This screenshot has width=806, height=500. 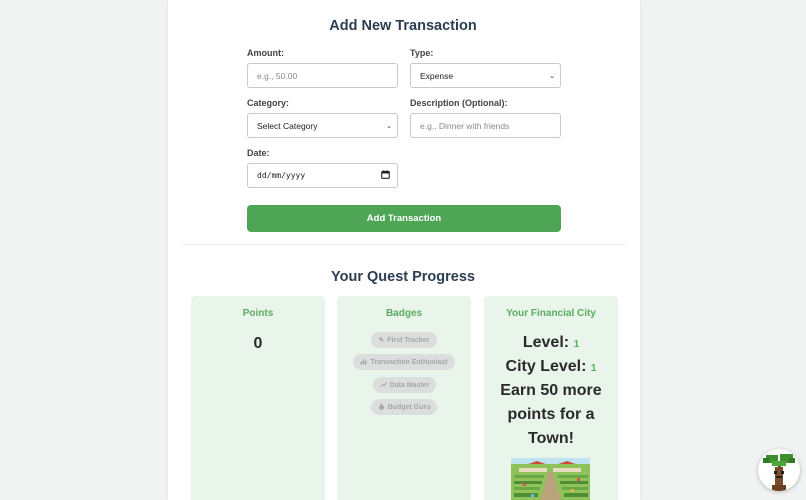 What do you see at coordinates (381, 407) in the screenshot?
I see `money-bag-icon` at bounding box center [381, 407].